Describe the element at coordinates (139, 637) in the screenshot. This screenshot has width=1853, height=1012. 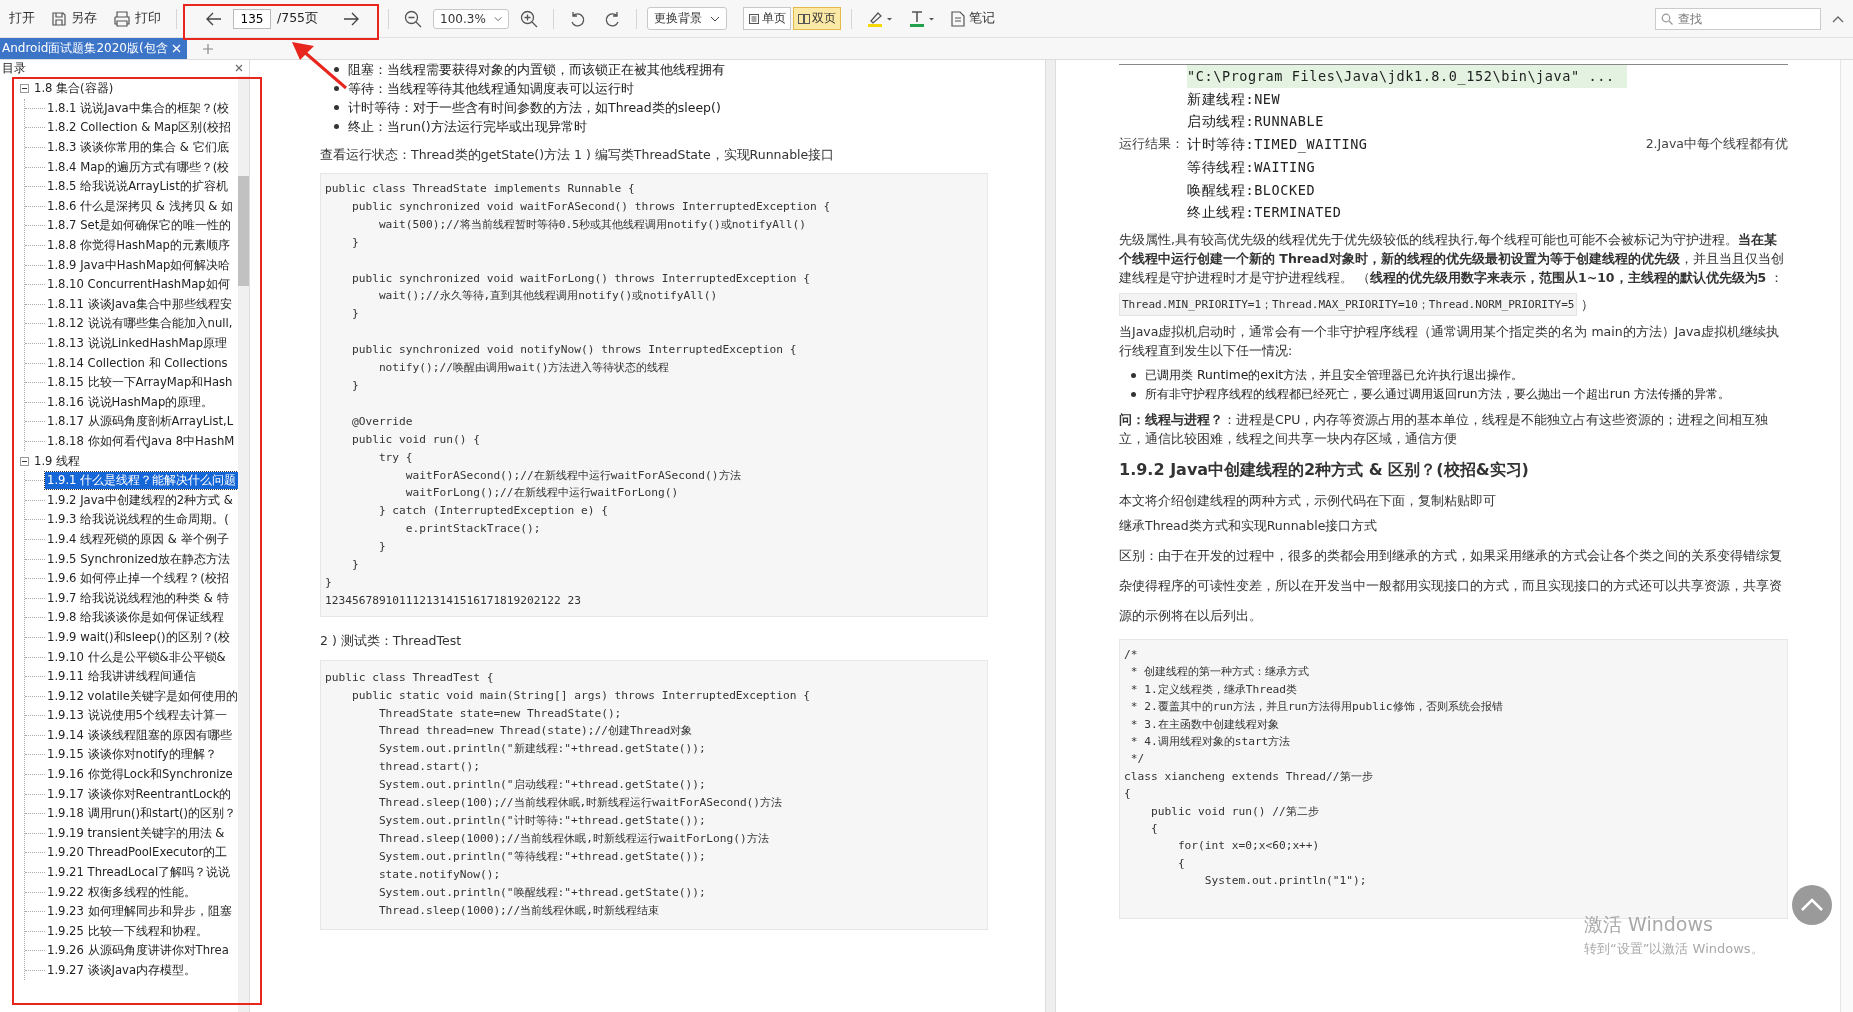
I see `outline-item: 1.9.9 wait()和sleep()的区别？(校` at that location.